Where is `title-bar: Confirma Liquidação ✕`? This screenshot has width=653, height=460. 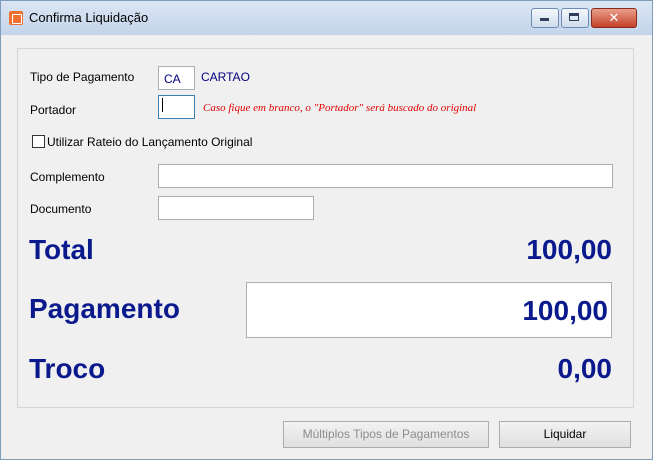
title-bar: Confirma Liquidação ✕ is located at coordinates (326, 18).